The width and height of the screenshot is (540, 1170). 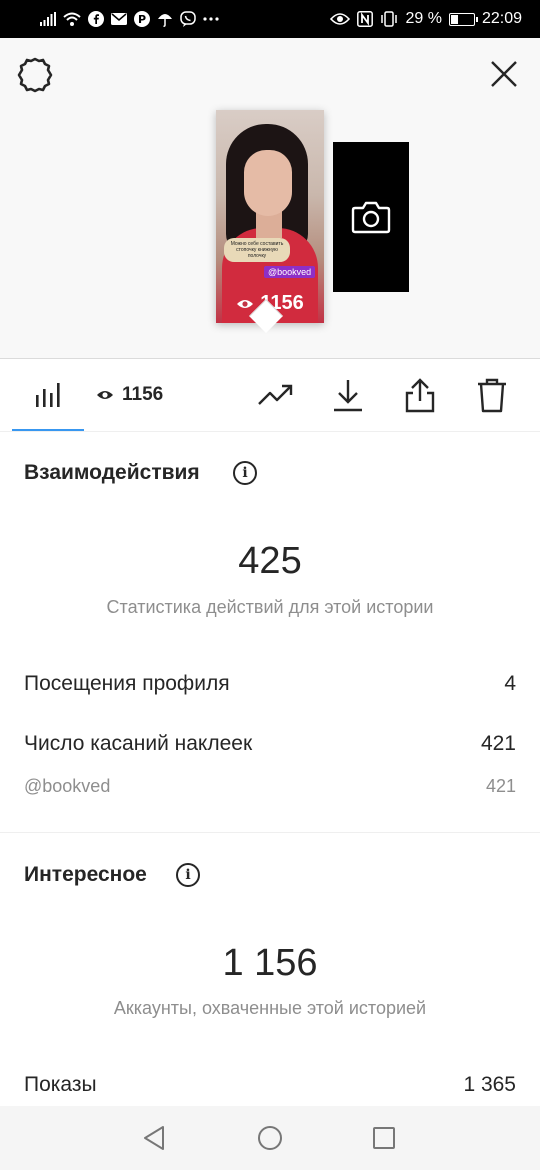 What do you see at coordinates (129, 19) in the screenshot?
I see `status-left-icons: P` at bounding box center [129, 19].